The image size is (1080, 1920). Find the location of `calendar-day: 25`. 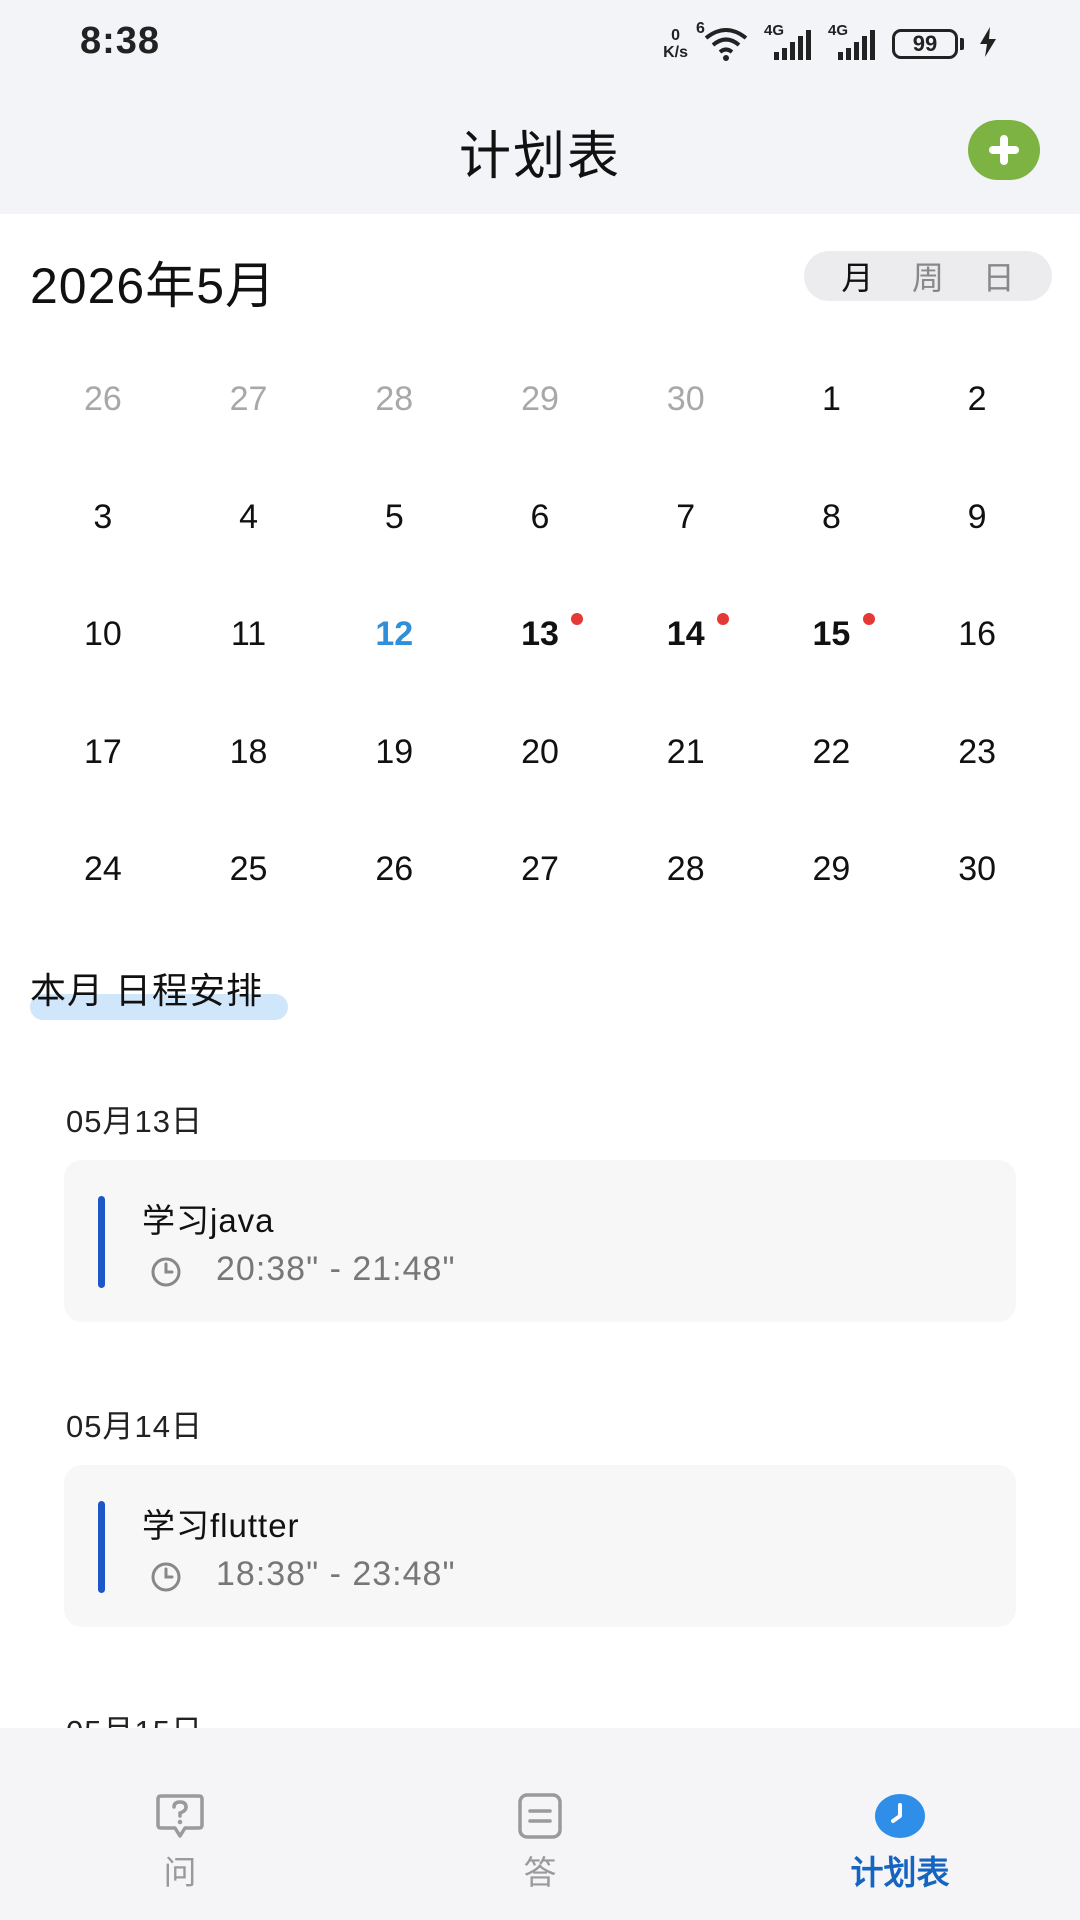

calendar-day: 25 is located at coordinates (249, 869).